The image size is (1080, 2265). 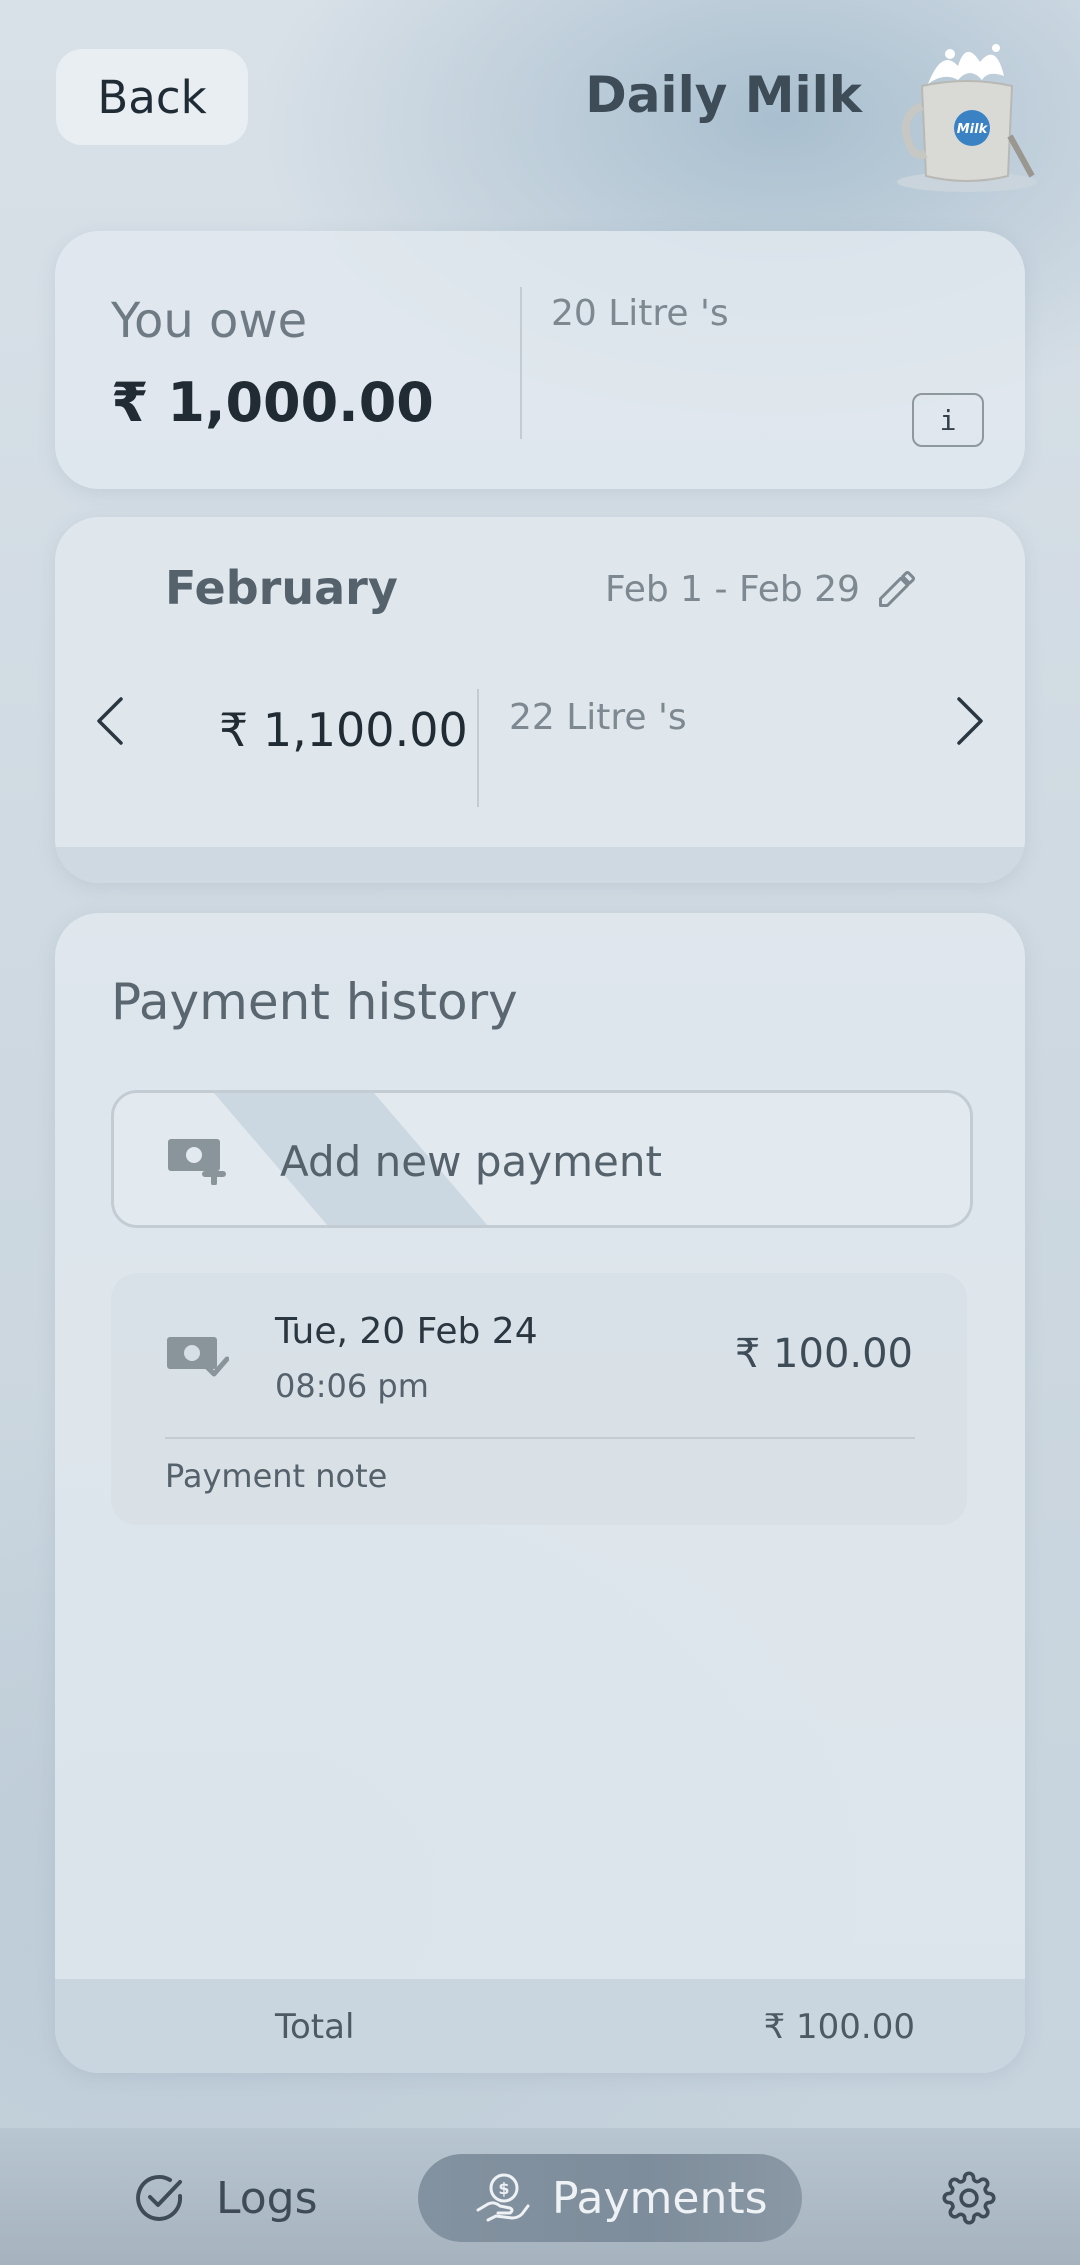 What do you see at coordinates (660, 2198) in the screenshot?
I see `nav-tab-payments-label: Payments` at bounding box center [660, 2198].